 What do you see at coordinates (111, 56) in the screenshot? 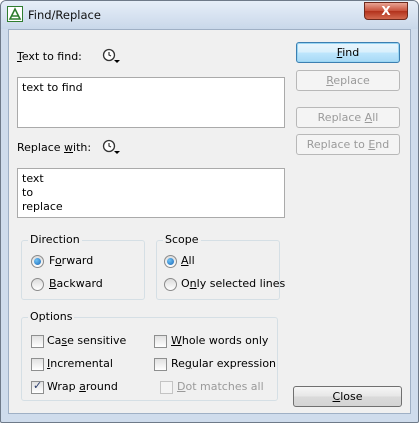
I see `find-history-dropdown-icon` at bounding box center [111, 56].